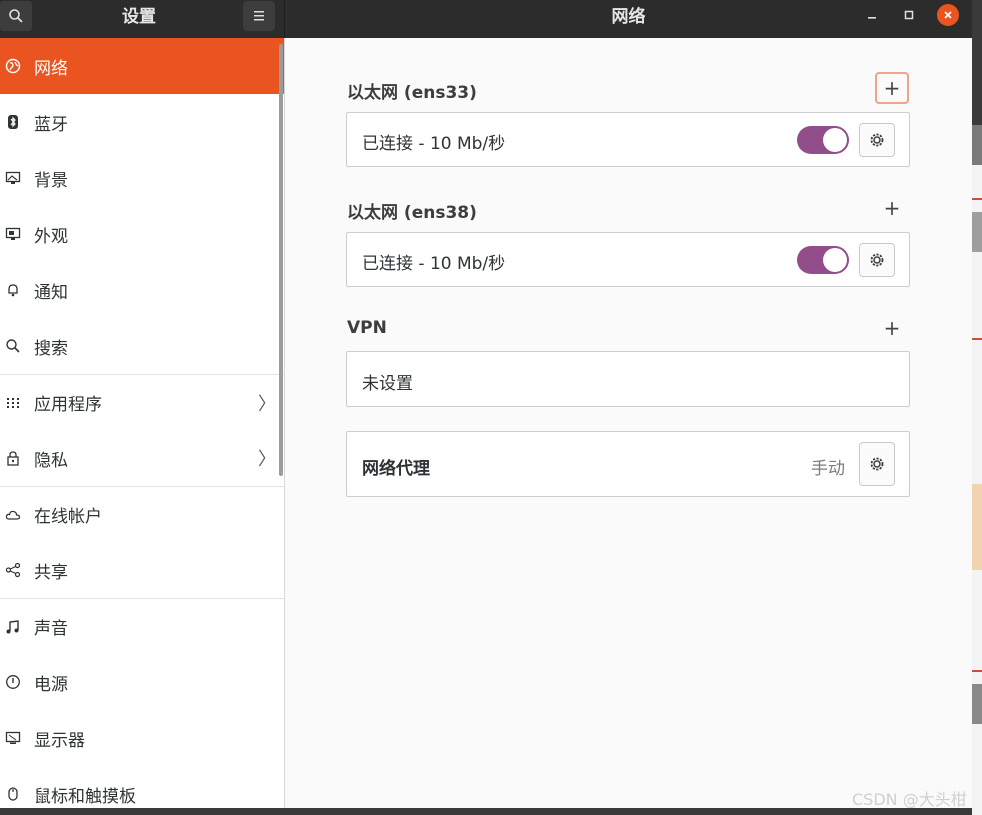 This screenshot has width=982, height=815. I want to click on ethernet-ens38-row: 已连接 - 10 Mb/秒, so click(628, 259).